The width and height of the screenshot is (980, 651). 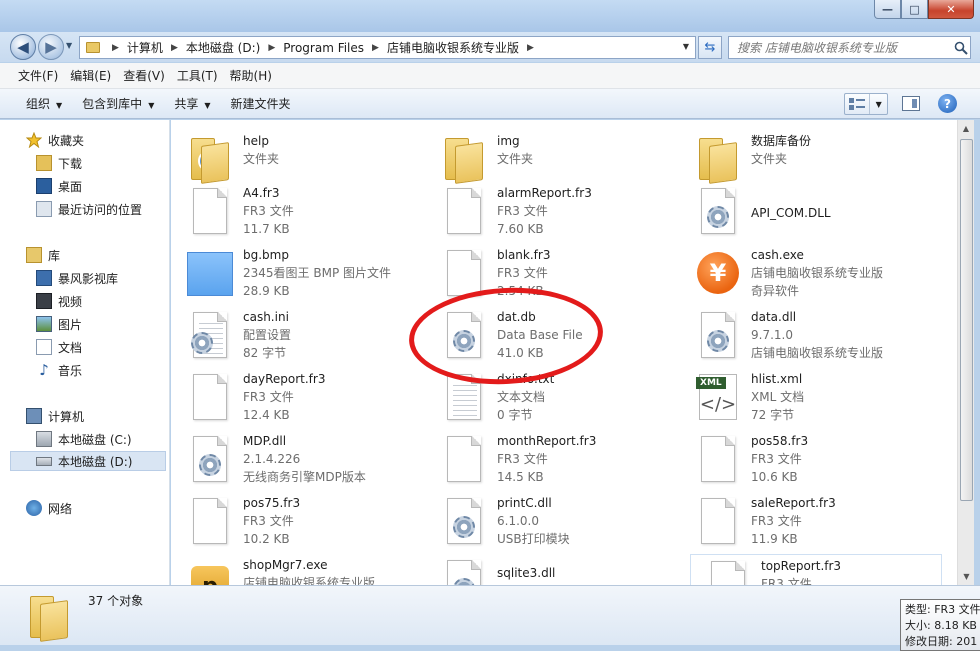 What do you see at coordinates (515, 415) in the screenshot?
I see `file-size: 0 字节` at bounding box center [515, 415].